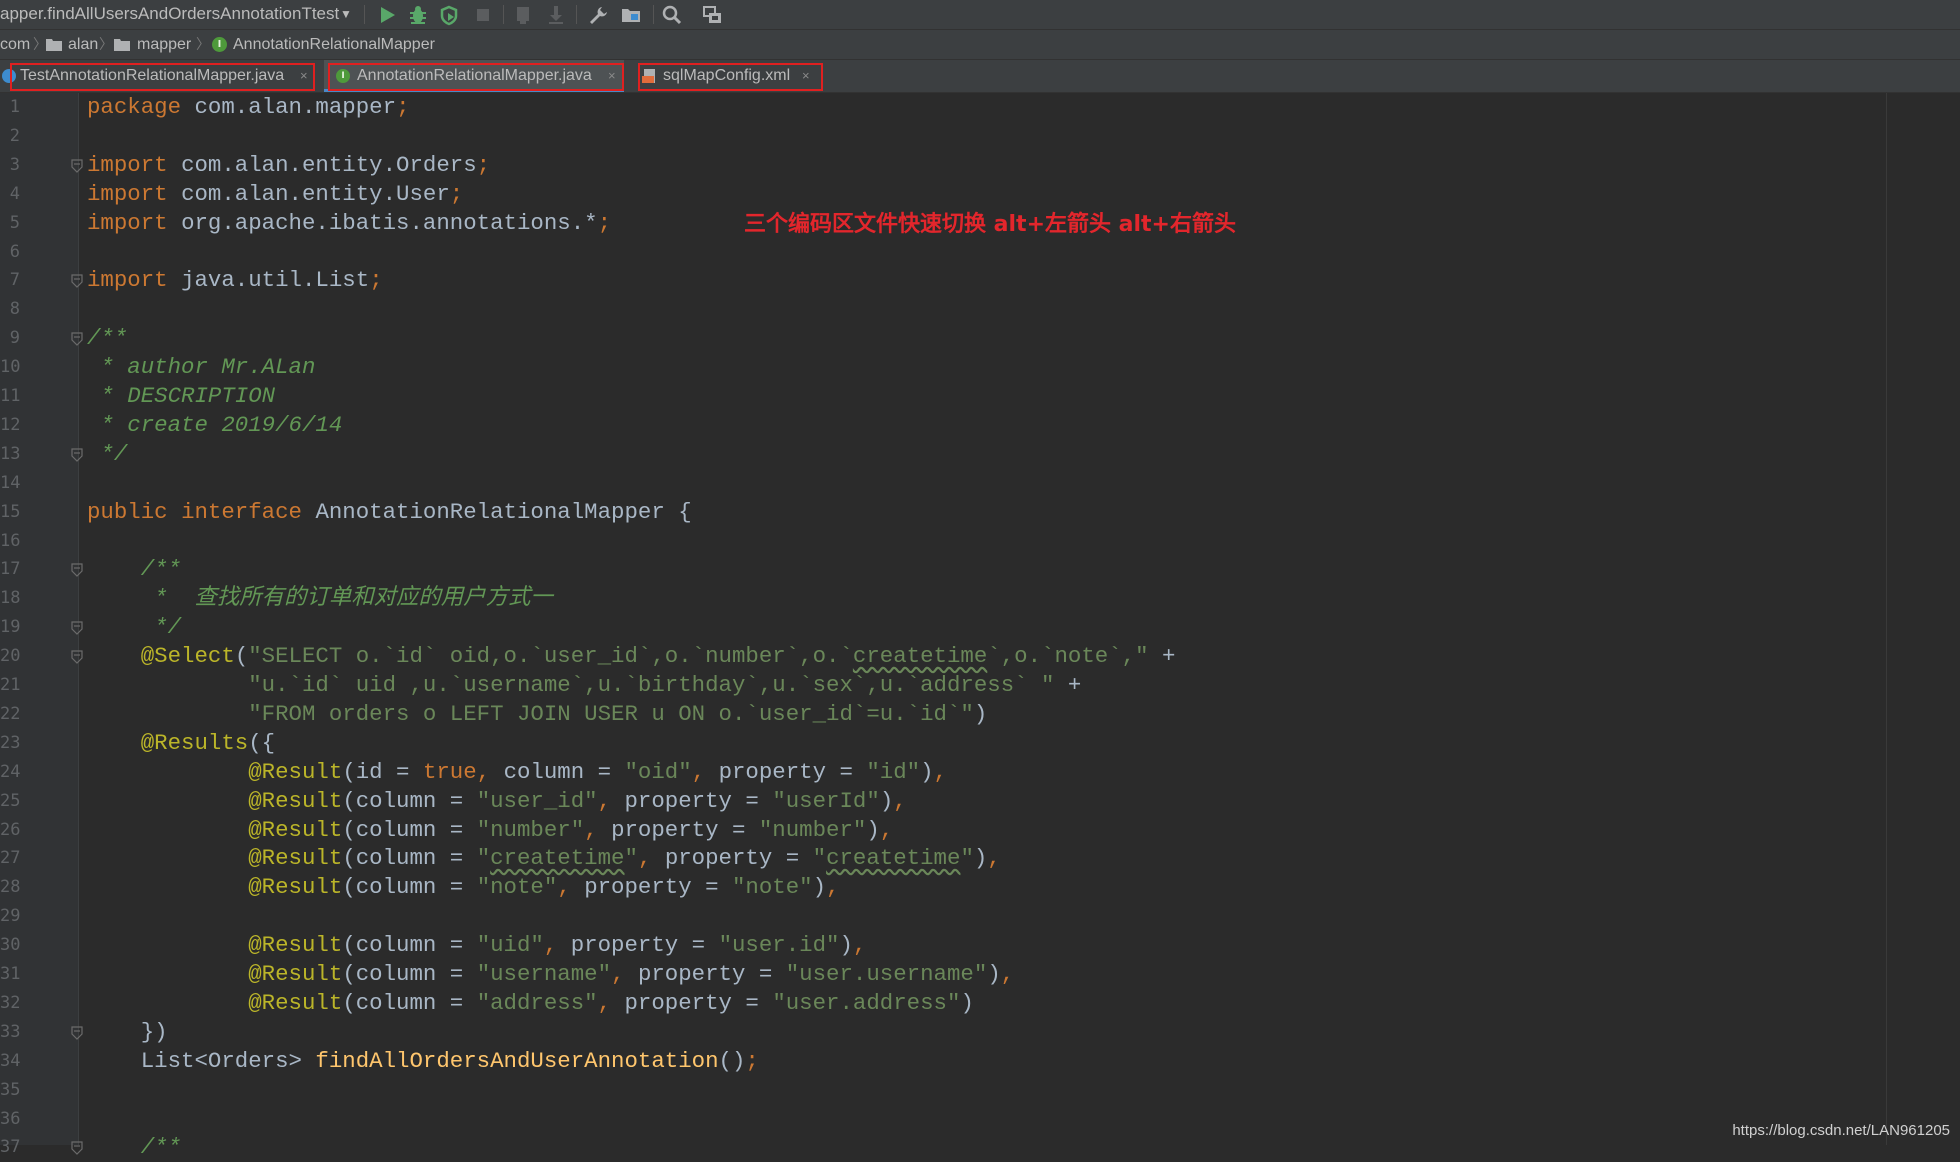  I want to click on line-number: 26, so click(10, 829).